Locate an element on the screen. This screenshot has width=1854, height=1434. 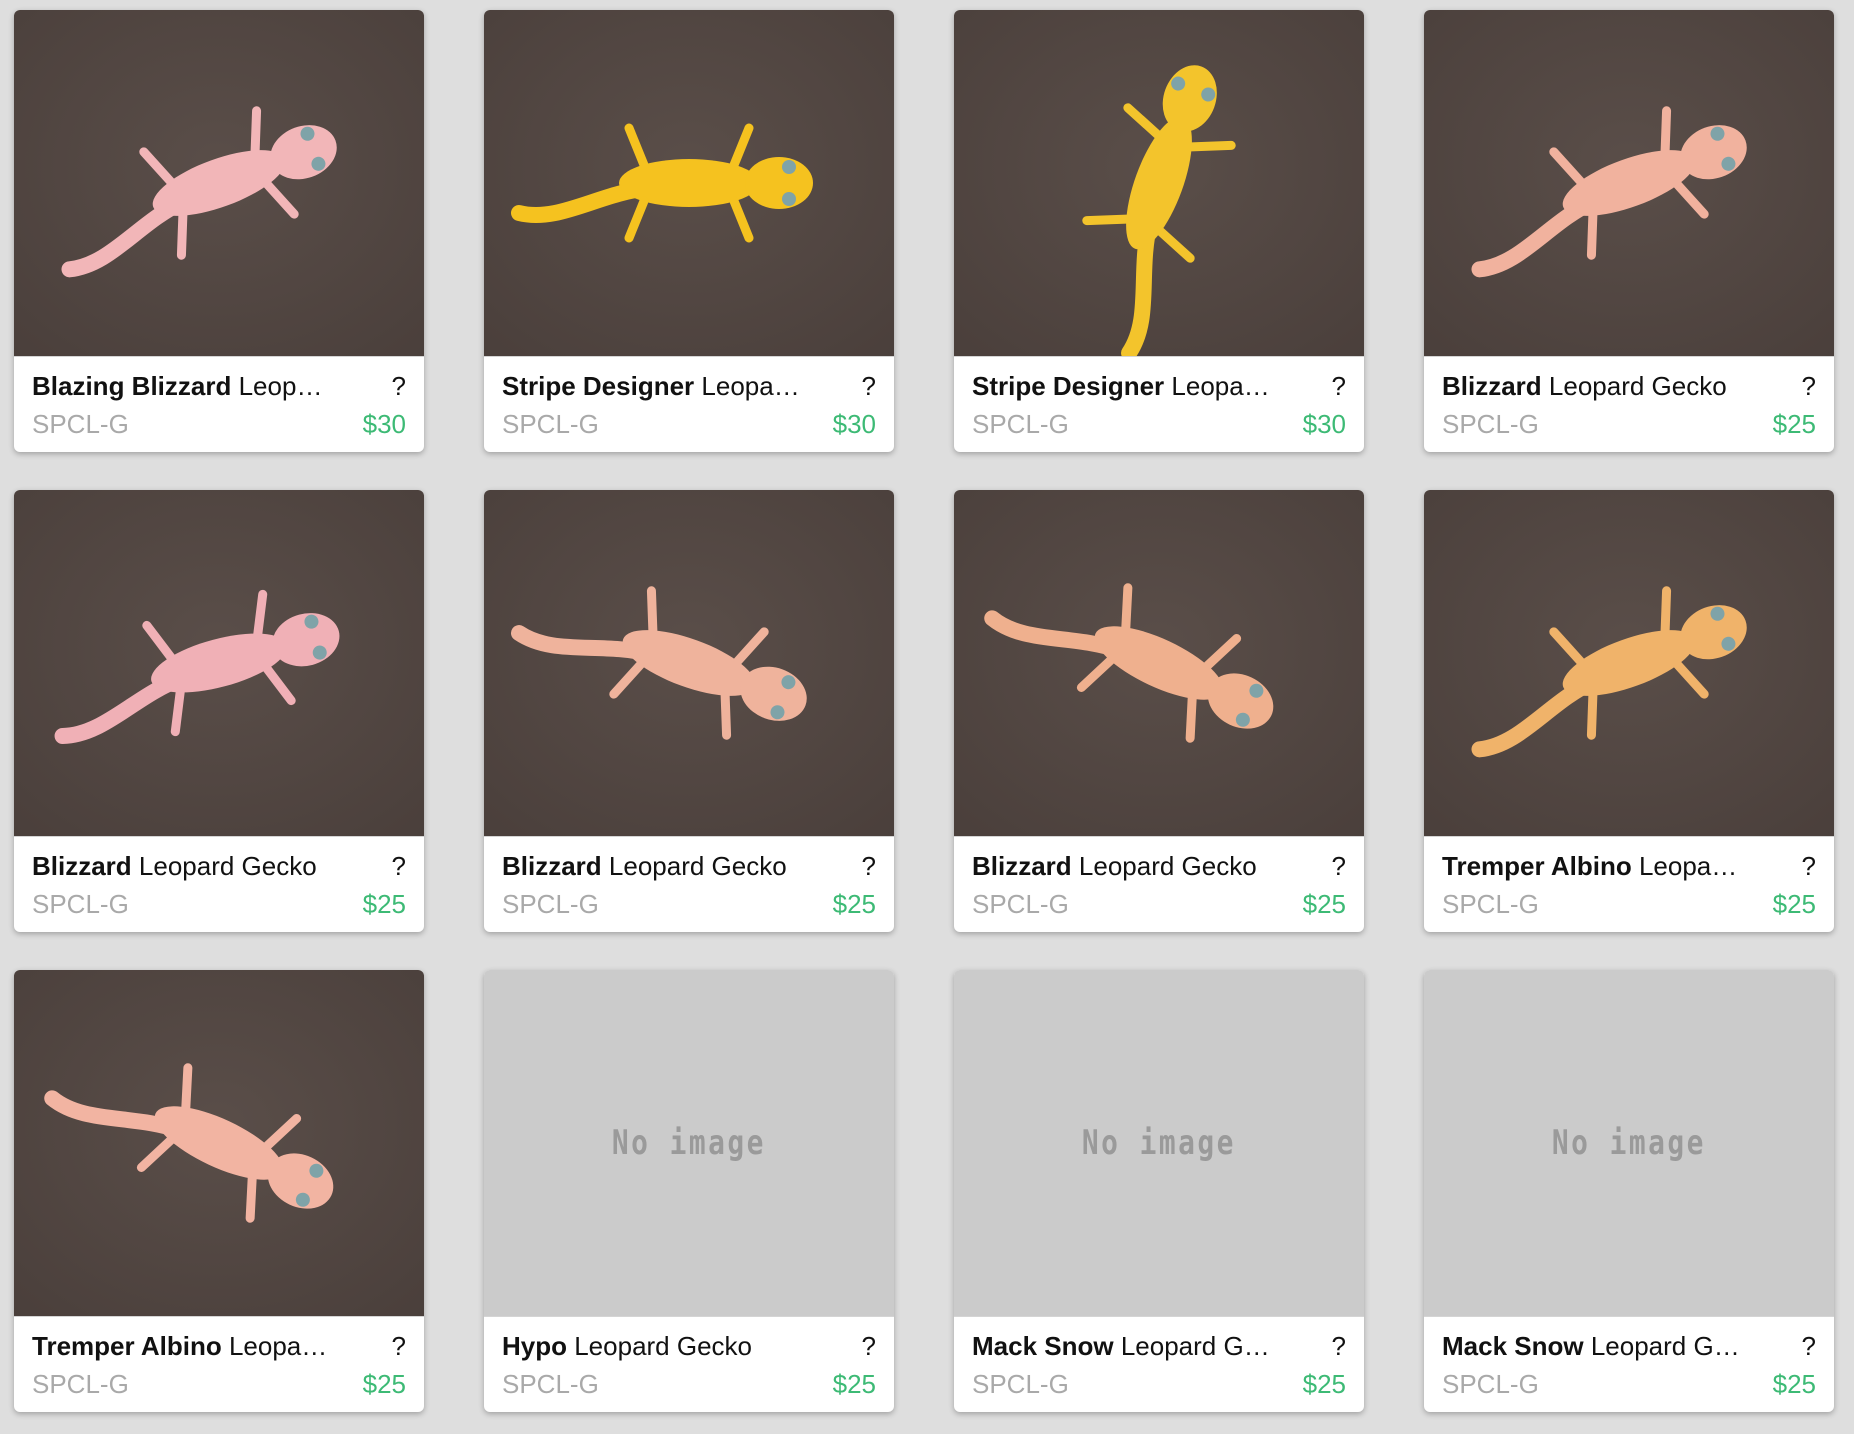
product-title: Hypo Leopard Gecko is located at coordinates (652, 1346).